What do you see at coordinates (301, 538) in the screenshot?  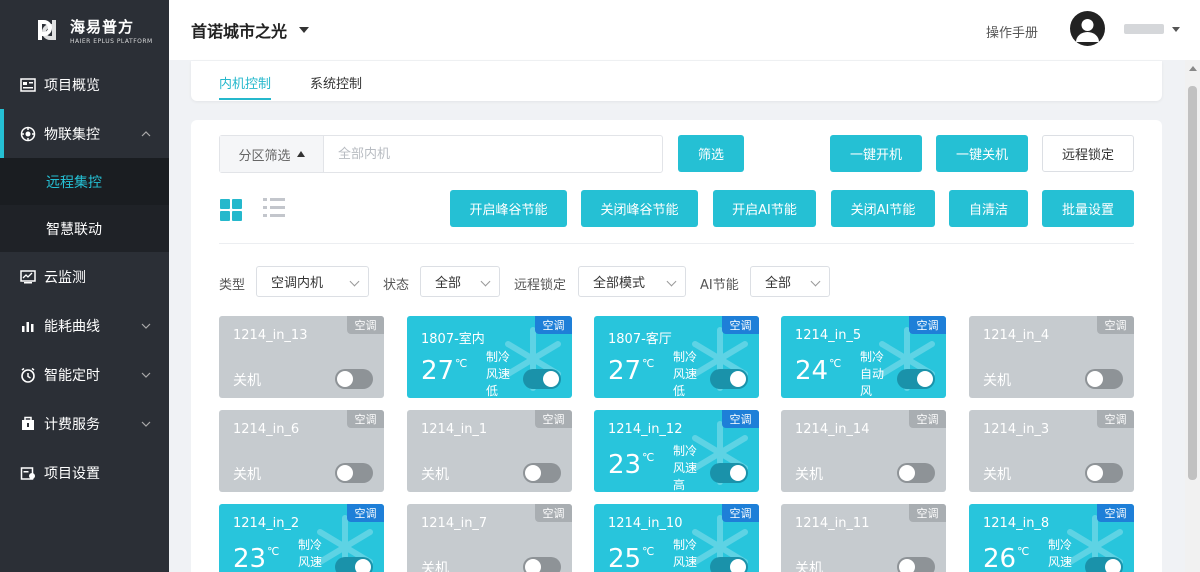 I see `device-card: 空调 1214_in_2 23 ℃ 制冷 风速` at bounding box center [301, 538].